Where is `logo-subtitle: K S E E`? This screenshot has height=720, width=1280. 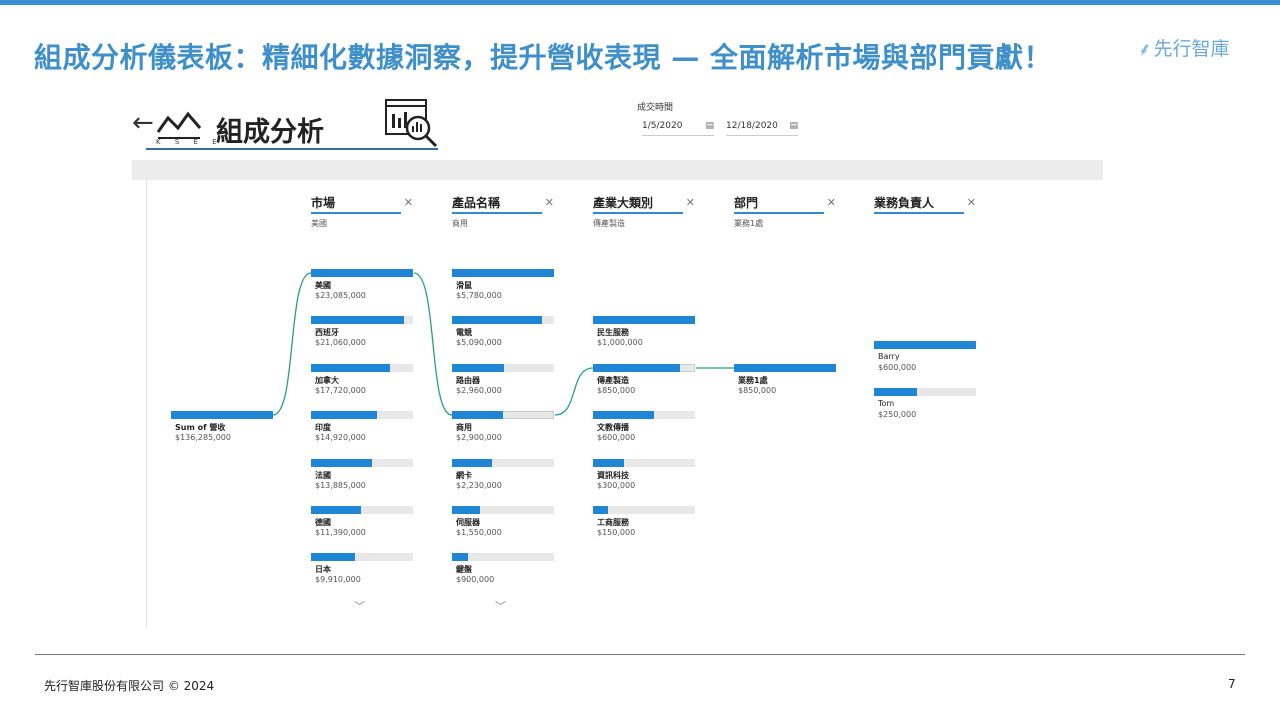
logo-subtitle: K S E E is located at coordinates (189, 142).